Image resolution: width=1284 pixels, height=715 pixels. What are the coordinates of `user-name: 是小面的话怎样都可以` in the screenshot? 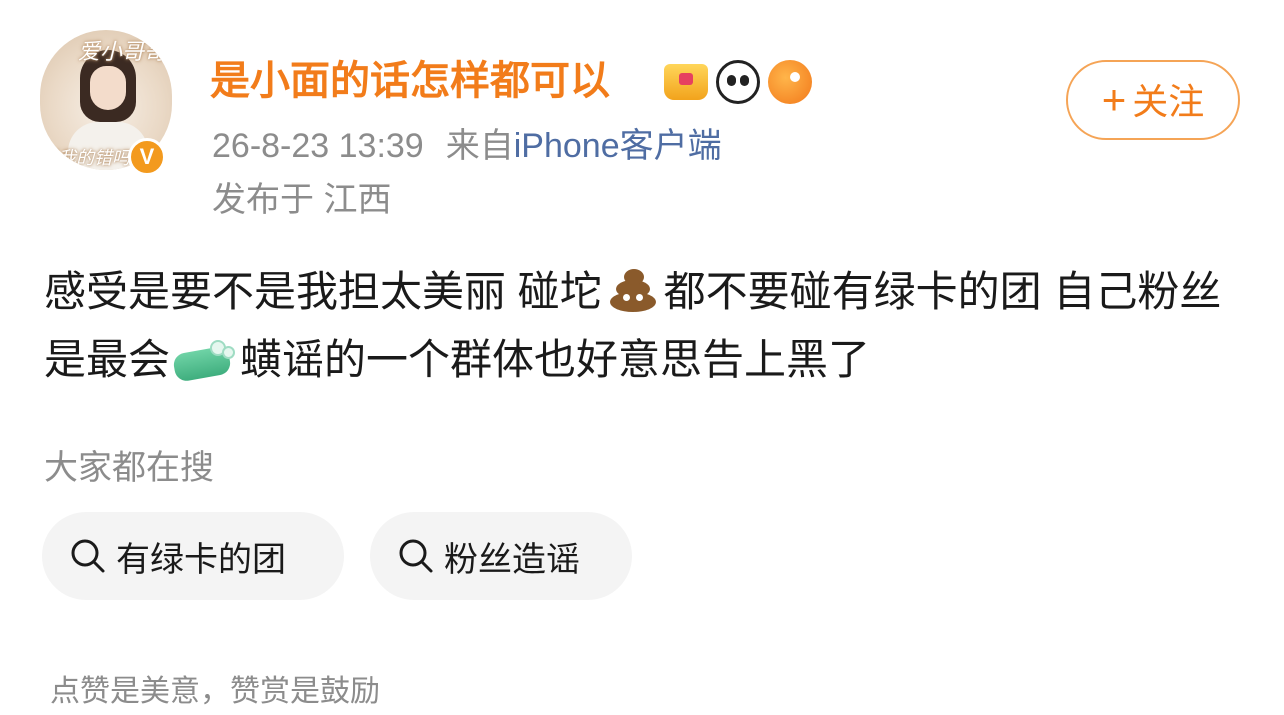 It's located at (410, 81).